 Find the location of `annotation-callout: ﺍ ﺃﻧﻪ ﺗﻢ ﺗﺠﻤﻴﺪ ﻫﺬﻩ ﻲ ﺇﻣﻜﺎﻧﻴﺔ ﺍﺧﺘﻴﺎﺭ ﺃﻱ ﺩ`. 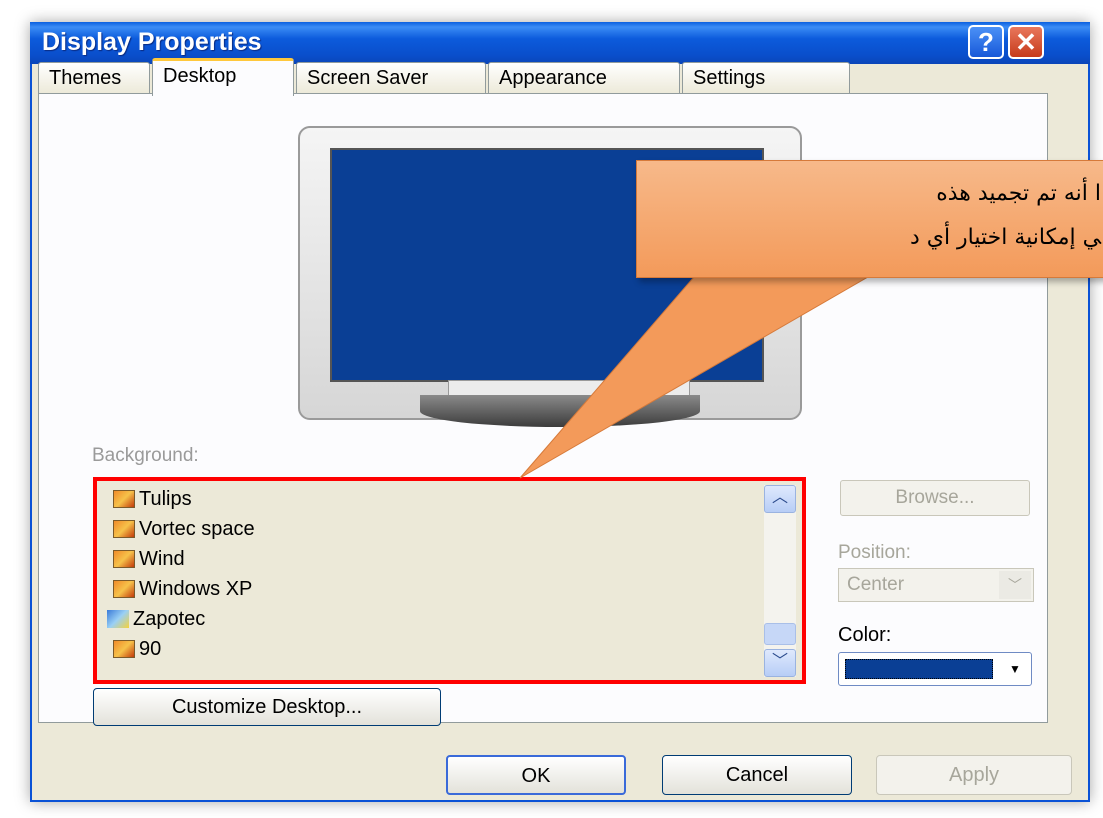

annotation-callout: ﺍ ﺃﻧﻪ ﺗﻢ ﺗﺠﻤﻴﺪ ﻫﺬﻩ ﻲ ﺇﻣﻜﺎﻧﻴﺔ ﺍﺧﺘﻴﺎﺭ ﺃﻱ ﺩ is located at coordinates (869, 219).